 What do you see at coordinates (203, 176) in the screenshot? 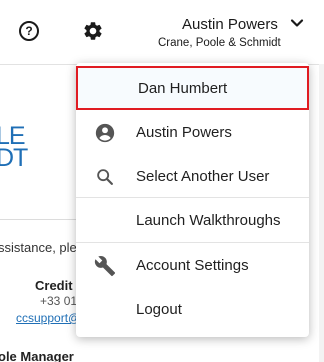
I see `menu-item-label: Select Another User` at bounding box center [203, 176].